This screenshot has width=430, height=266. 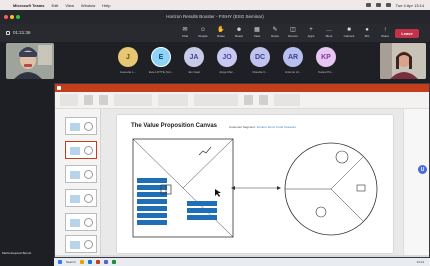 I want to click on participant-name: Jan Gast, so click(x=193, y=72).